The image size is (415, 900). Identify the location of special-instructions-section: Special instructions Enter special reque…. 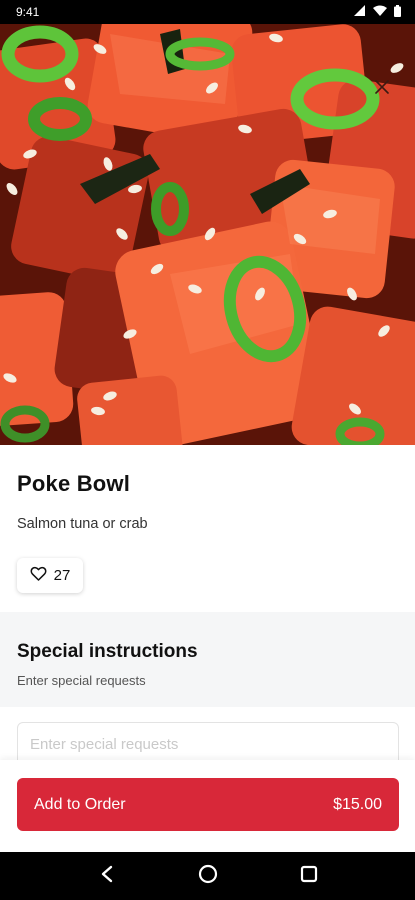
(207, 659).